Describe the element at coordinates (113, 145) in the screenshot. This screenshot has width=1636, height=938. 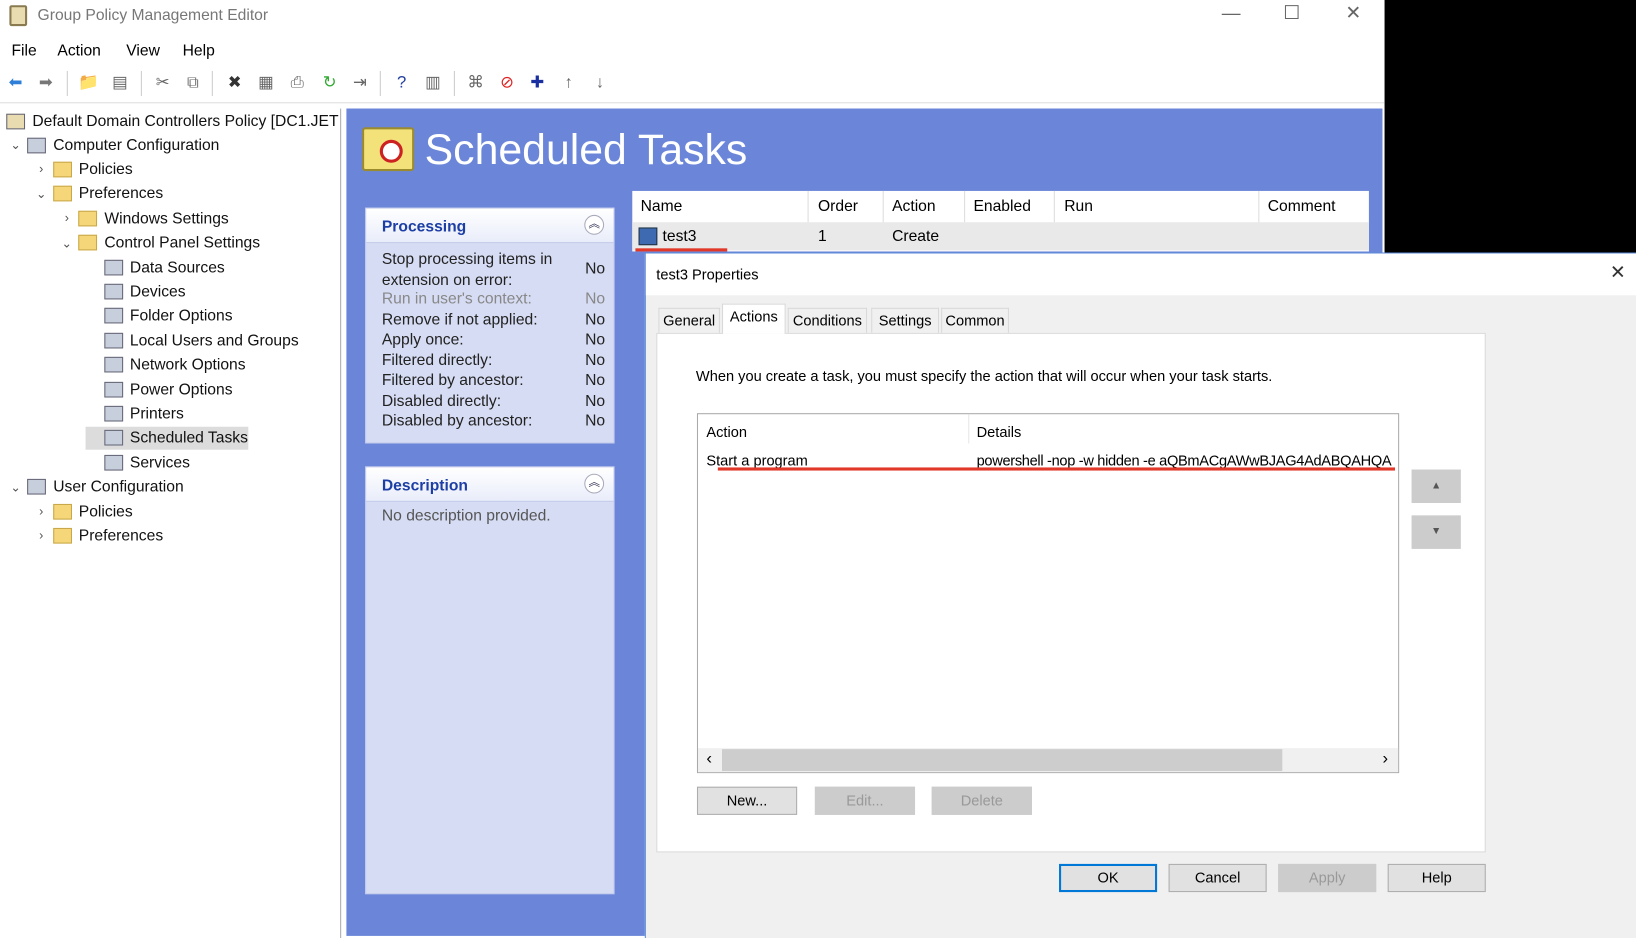
I see `tree-item: ⌄ Computer Configuration` at that location.